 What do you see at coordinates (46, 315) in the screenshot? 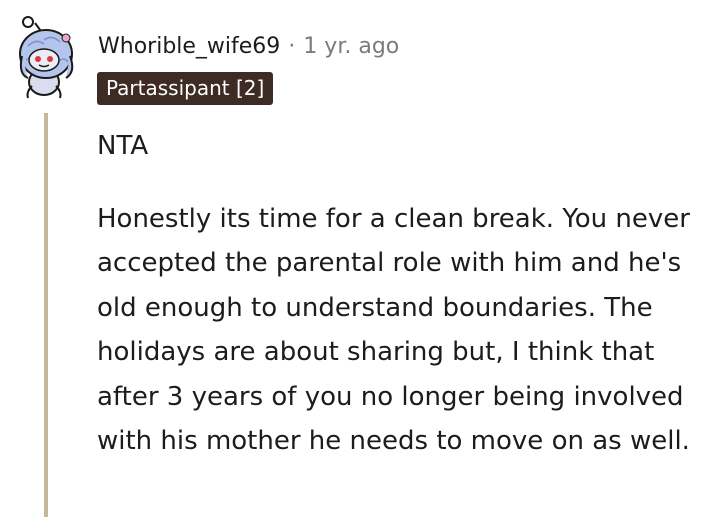
I see `thread-collapse-line` at bounding box center [46, 315].